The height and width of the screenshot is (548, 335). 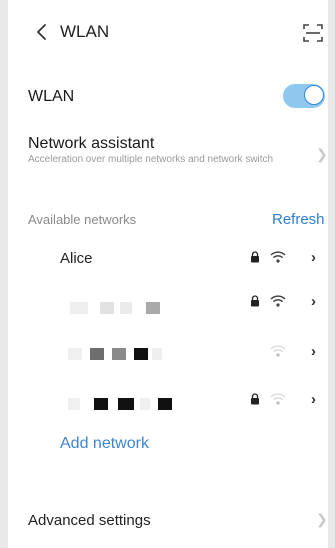 I want to click on network-assistant-title: Network assistant, so click(x=91, y=144).